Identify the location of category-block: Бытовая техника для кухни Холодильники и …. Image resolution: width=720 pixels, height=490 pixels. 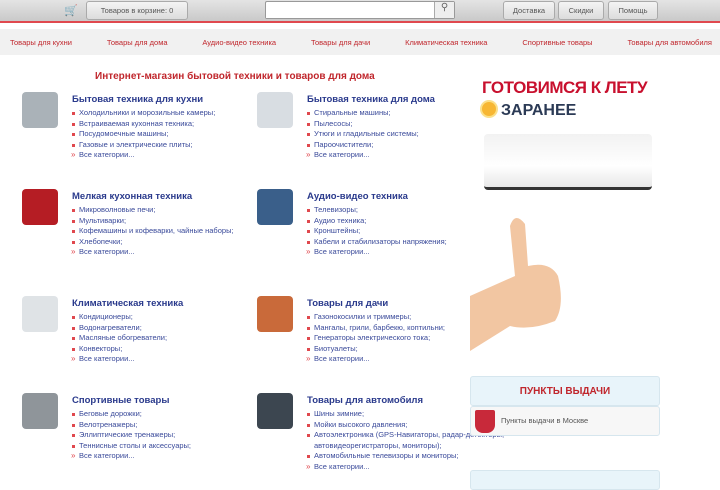
(147, 126).